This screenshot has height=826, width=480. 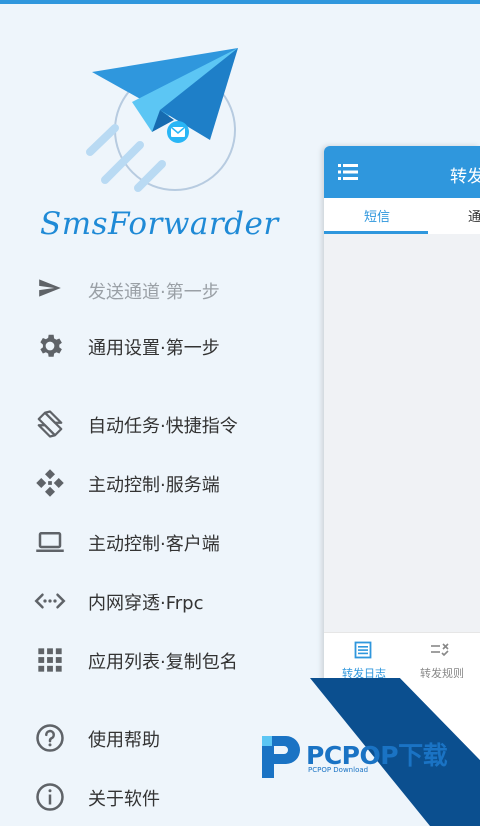 I want to click on watermark-p-icon, so click(x=281, y=757).